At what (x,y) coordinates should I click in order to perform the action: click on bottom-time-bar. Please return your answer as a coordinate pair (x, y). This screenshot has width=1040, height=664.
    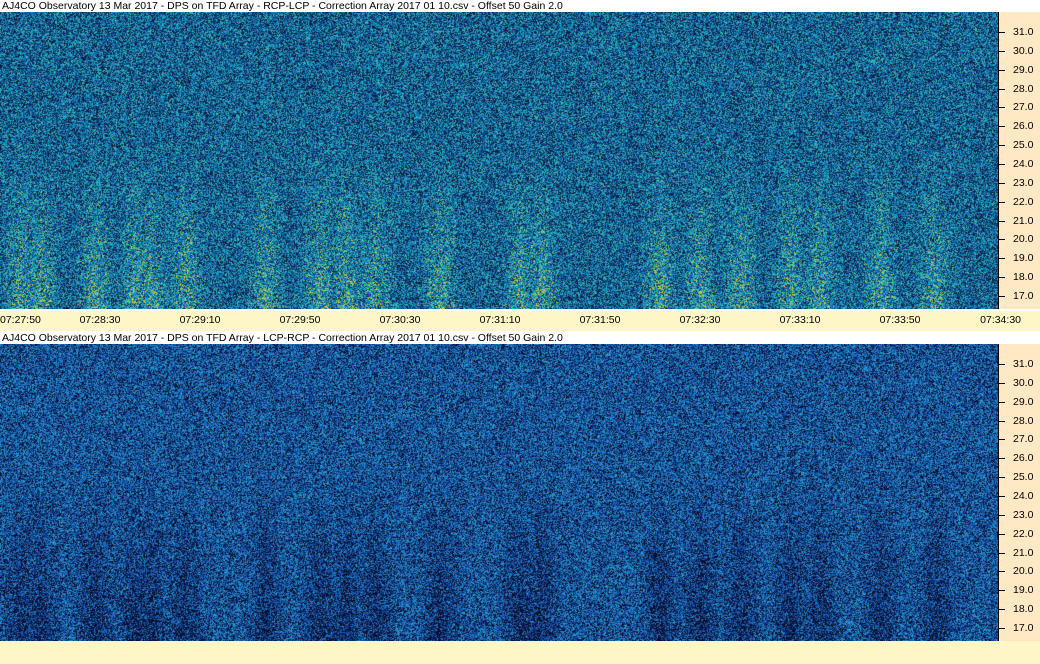
    Looking at the image, I should click on (520, 652).